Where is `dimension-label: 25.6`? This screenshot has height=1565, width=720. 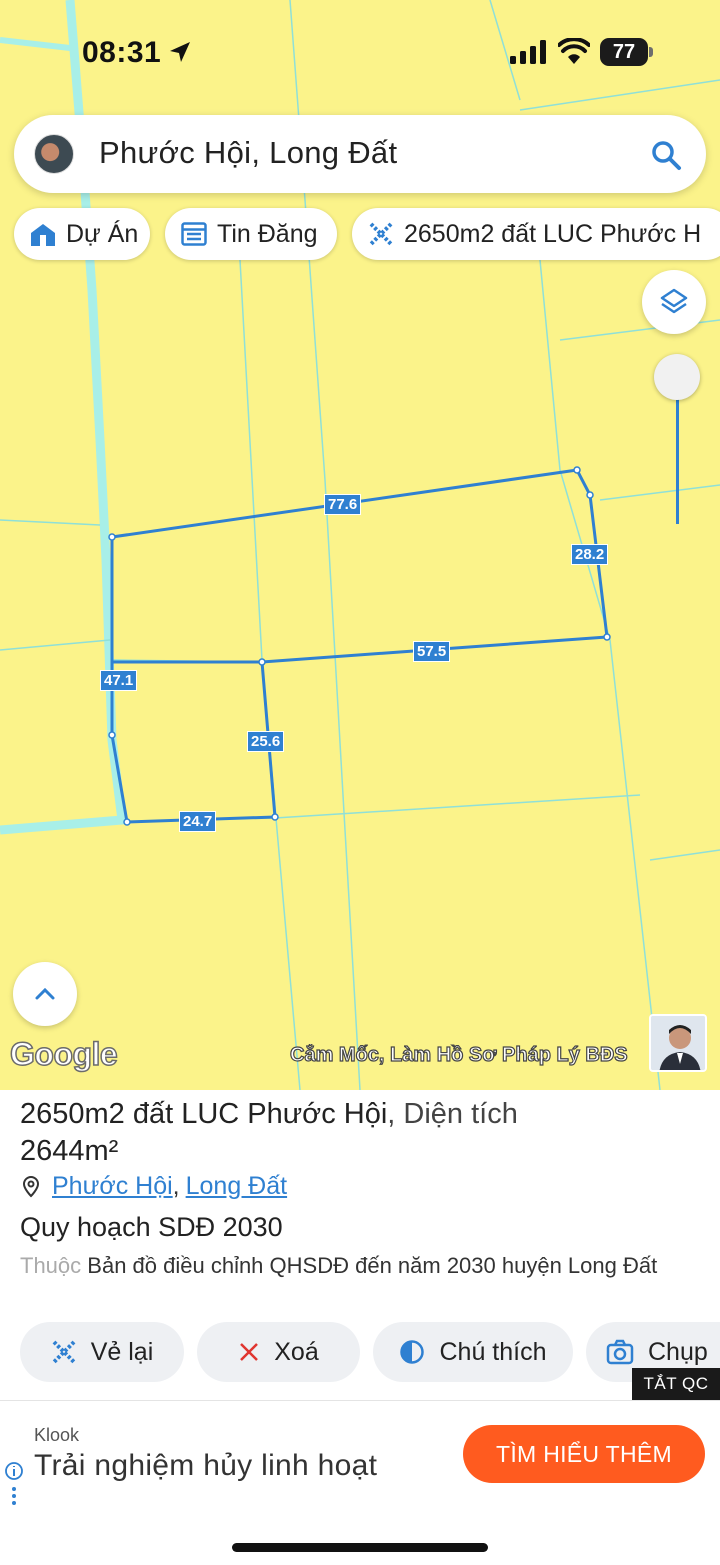
dimension-label: 25.6 is located at coordinates (266, 741).